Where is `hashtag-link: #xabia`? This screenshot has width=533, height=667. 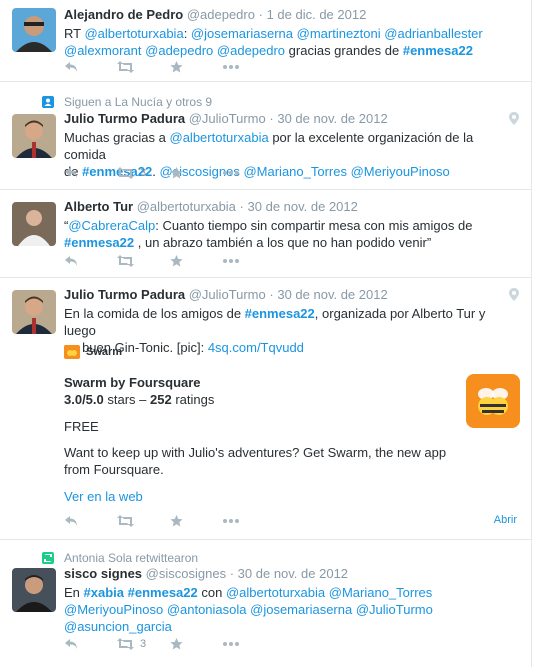
hashtag-link: #xabia is located at coordinates (104, 592).